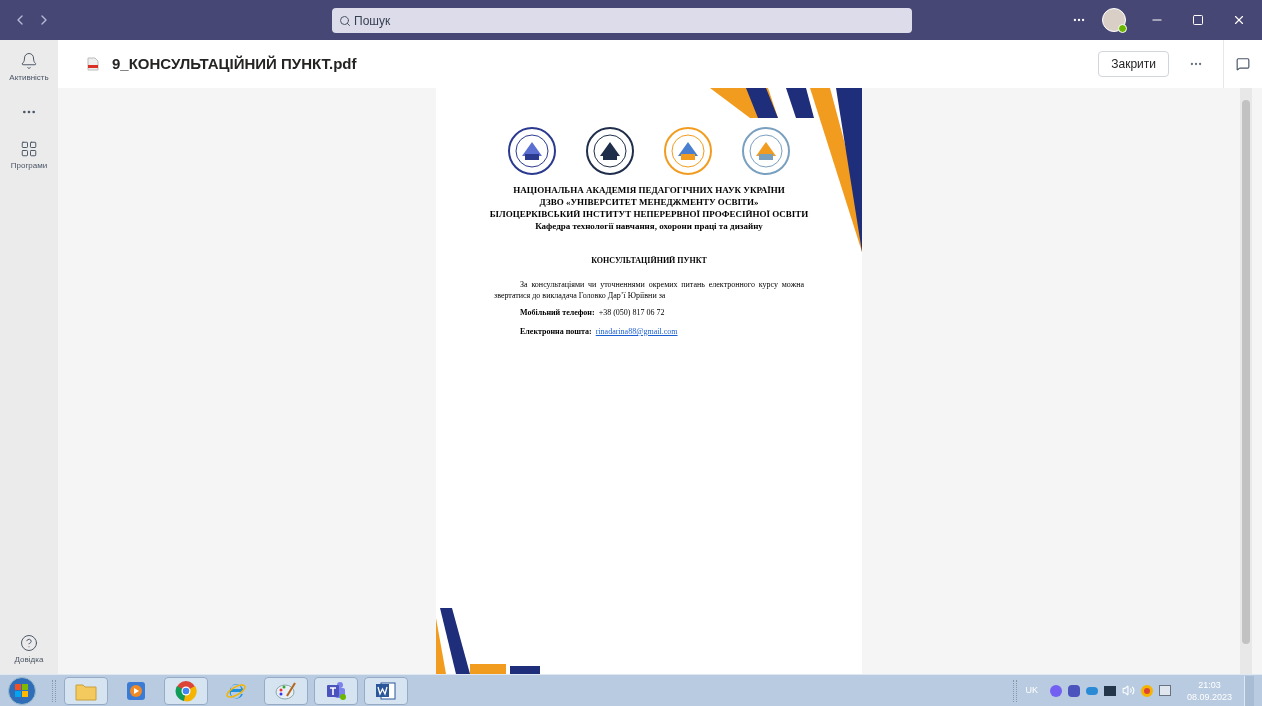  I want to click on windows-logo-icon, so click(22, 690).